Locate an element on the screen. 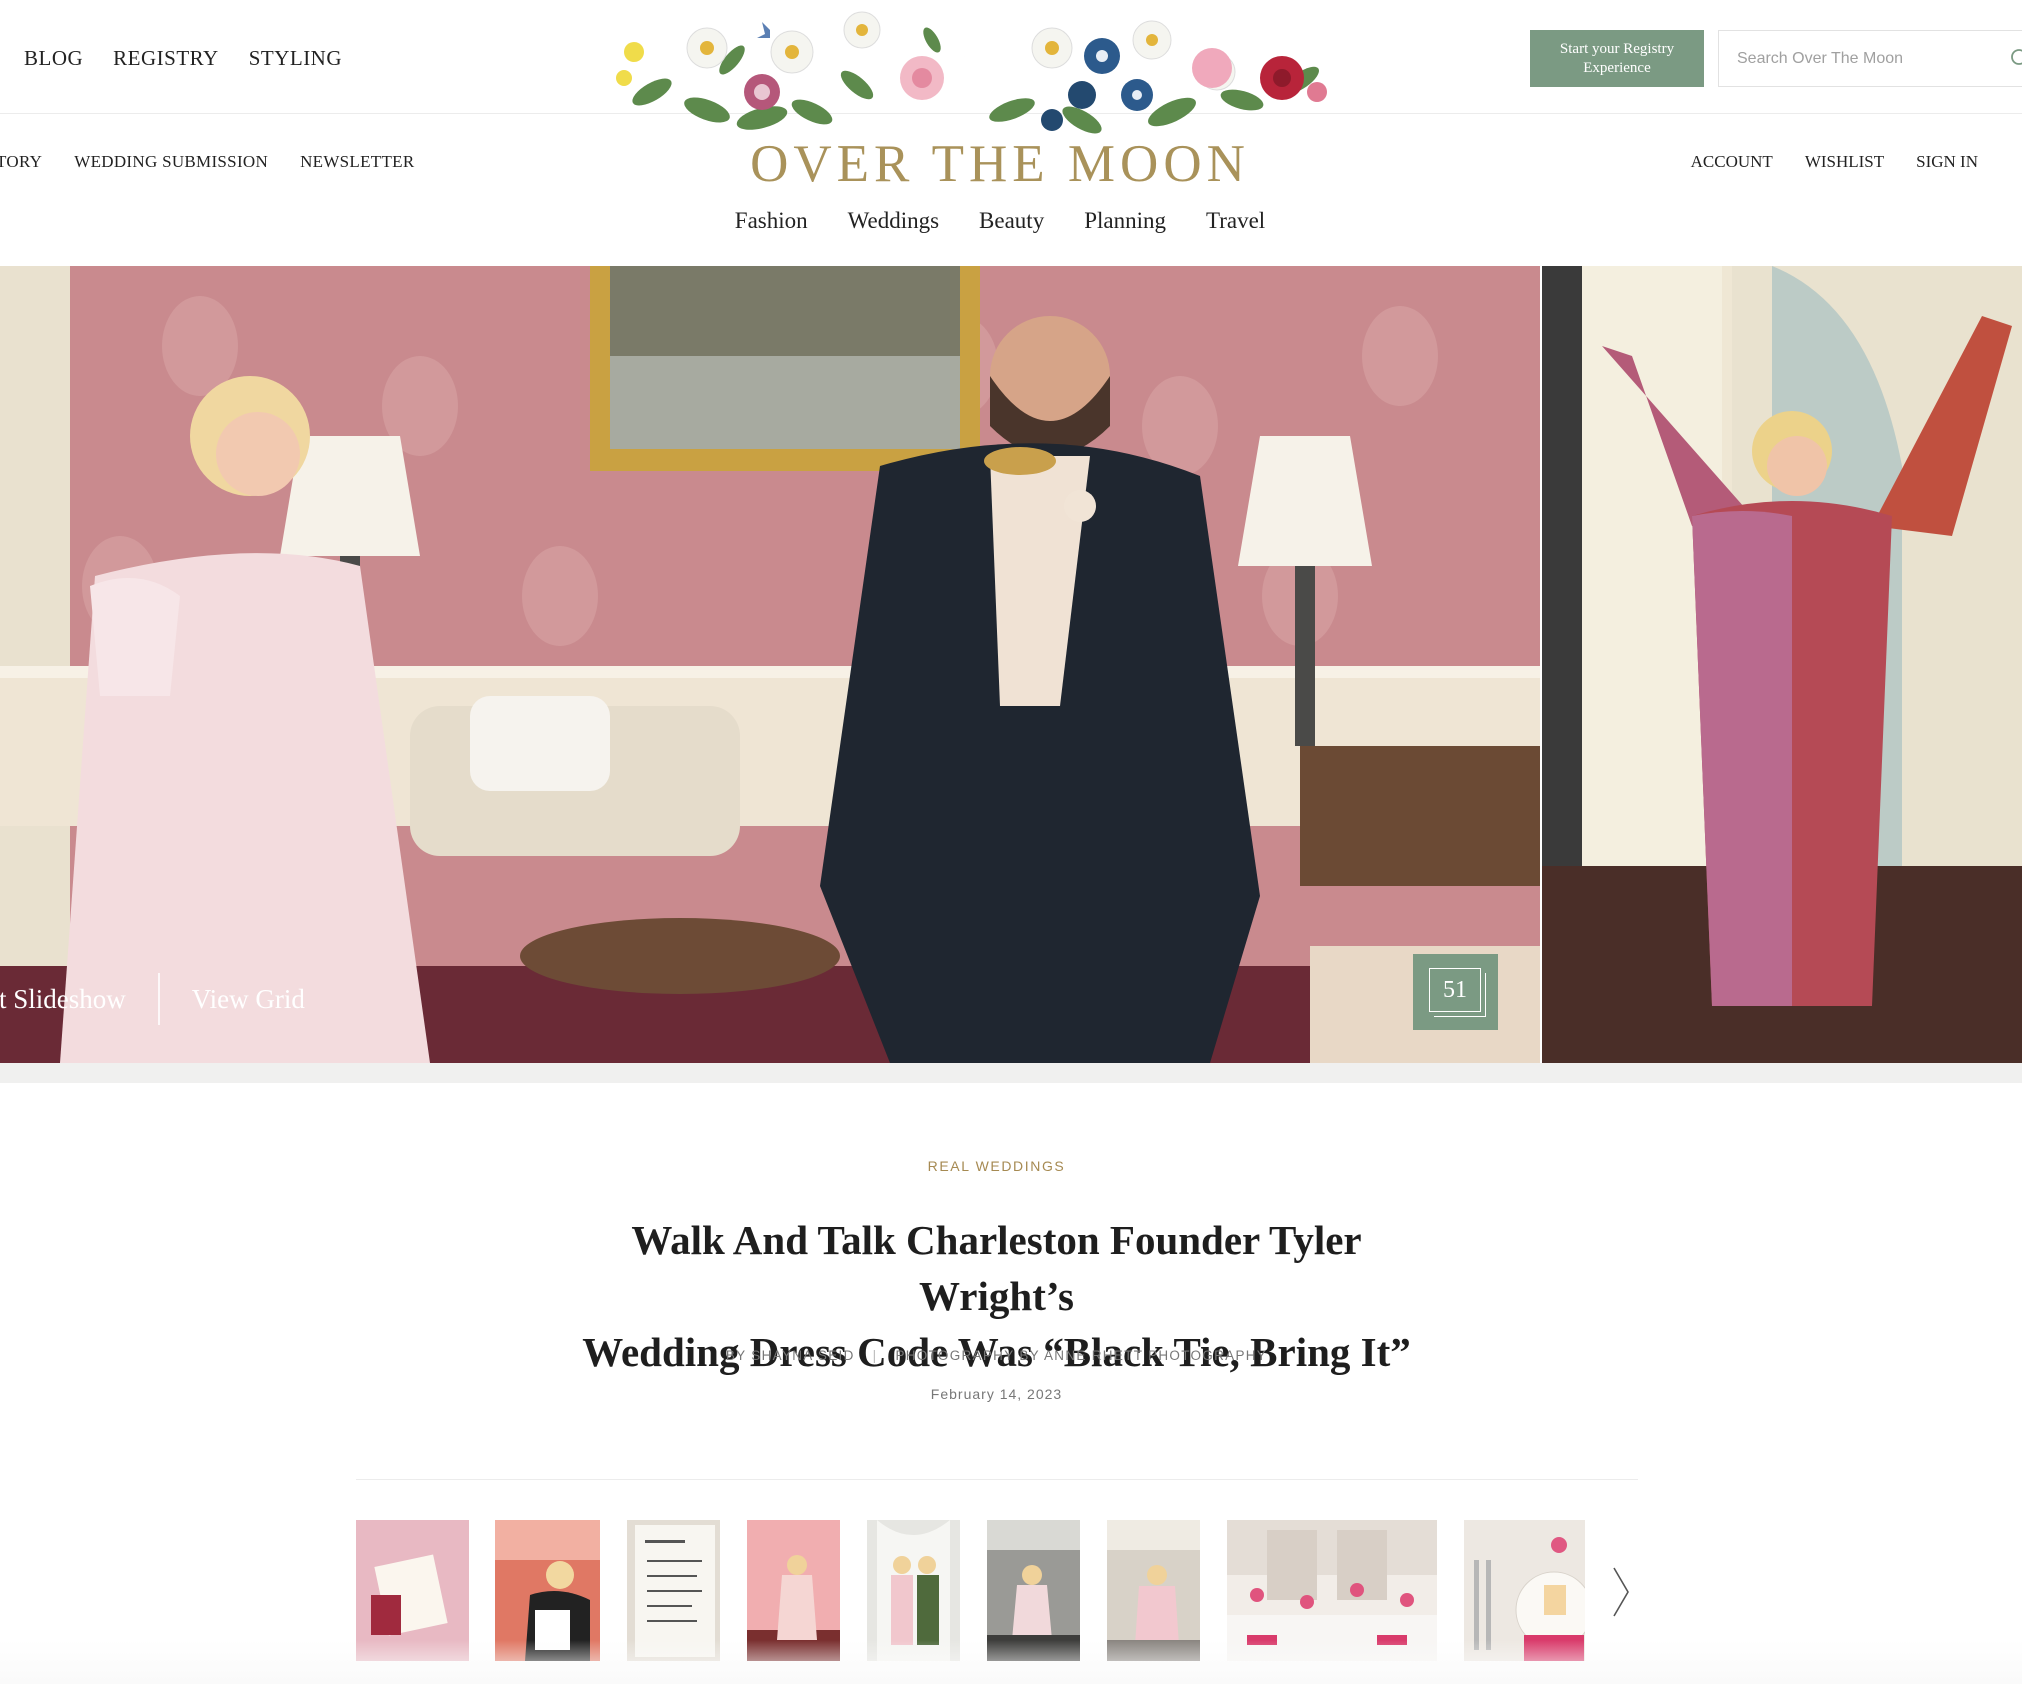  chevron-right-icon is located at coordinates (1621, 1592).